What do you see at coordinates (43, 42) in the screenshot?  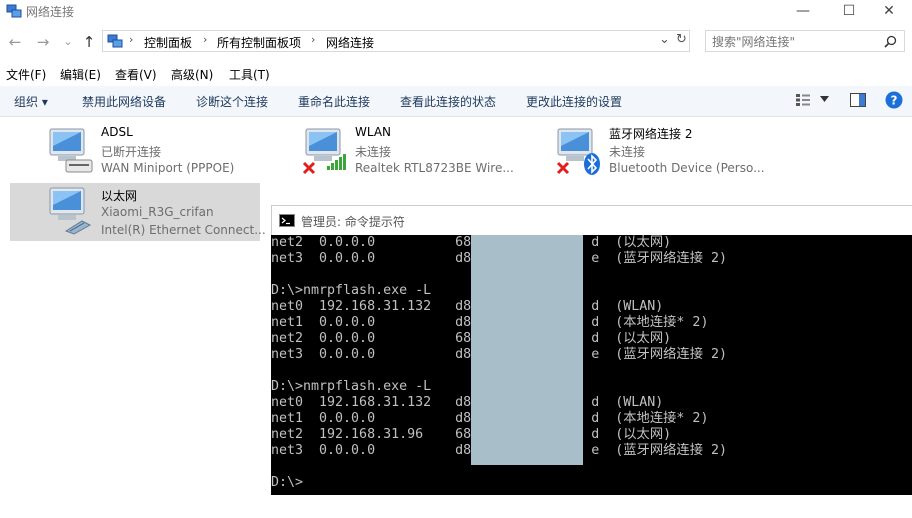 I see `forward-button: →` at bounding box center [43, 42].